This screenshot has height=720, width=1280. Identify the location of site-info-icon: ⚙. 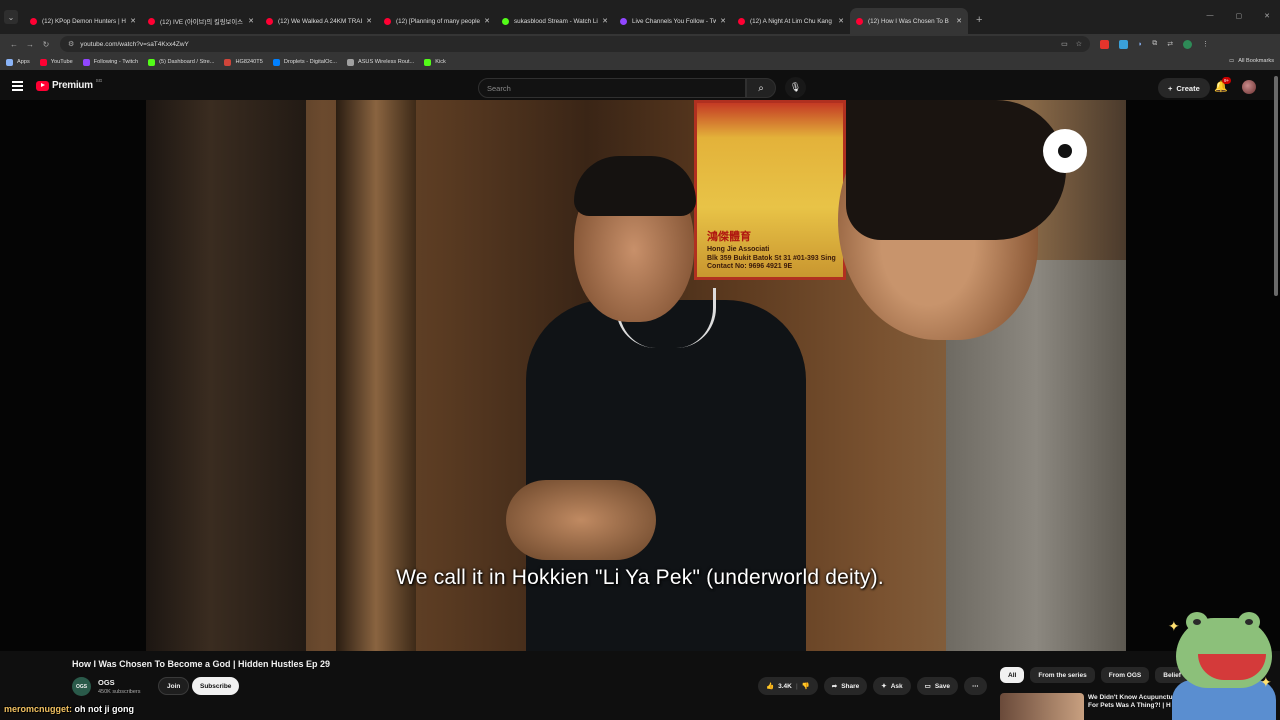
(71, 44).